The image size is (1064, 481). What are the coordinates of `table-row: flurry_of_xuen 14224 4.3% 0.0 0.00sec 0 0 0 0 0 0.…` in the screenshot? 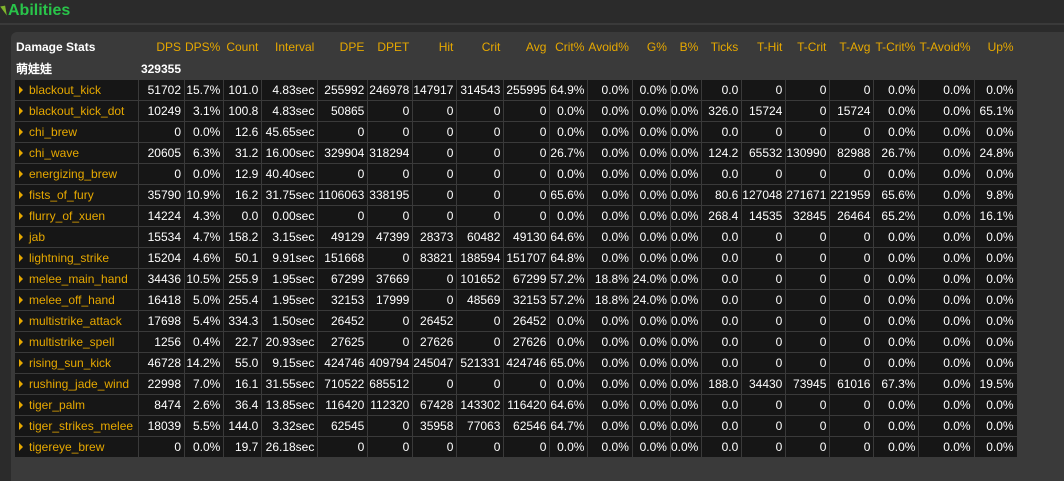 It's located at (516, 216).